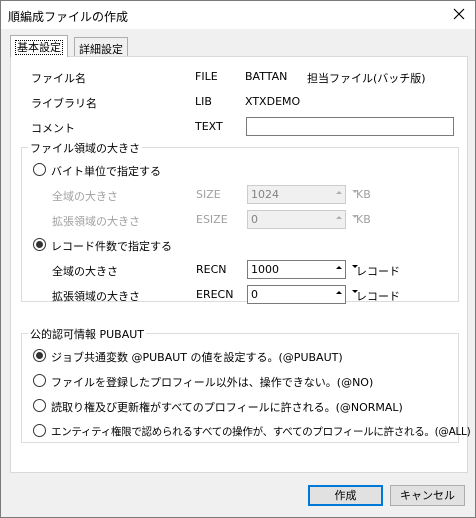 The height and width of the screenshot is (518, 476). Describe the element at coordinates (254, 294) in the screenshot. I see `erecn-value: 0` at that location.